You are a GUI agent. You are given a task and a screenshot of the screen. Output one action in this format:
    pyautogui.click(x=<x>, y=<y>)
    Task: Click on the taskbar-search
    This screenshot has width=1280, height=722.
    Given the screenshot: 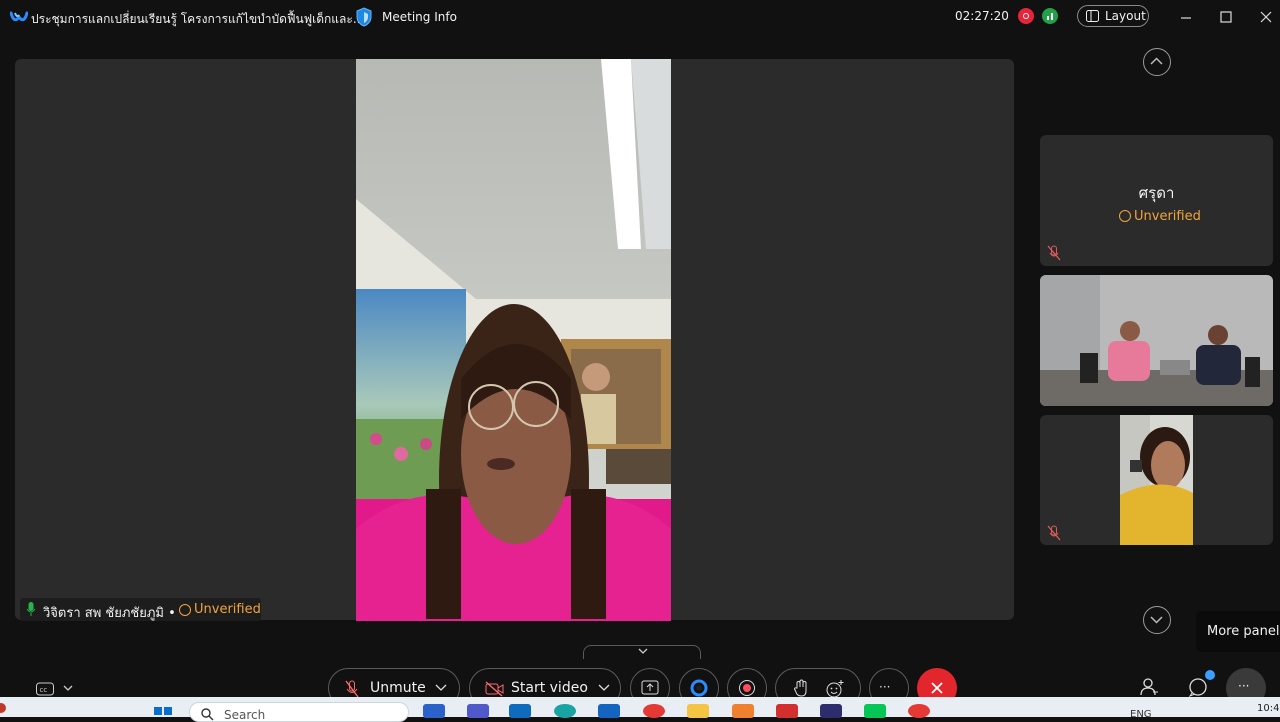 What is the action you would take?
    pyautogui.click(x=299, y=712)
    